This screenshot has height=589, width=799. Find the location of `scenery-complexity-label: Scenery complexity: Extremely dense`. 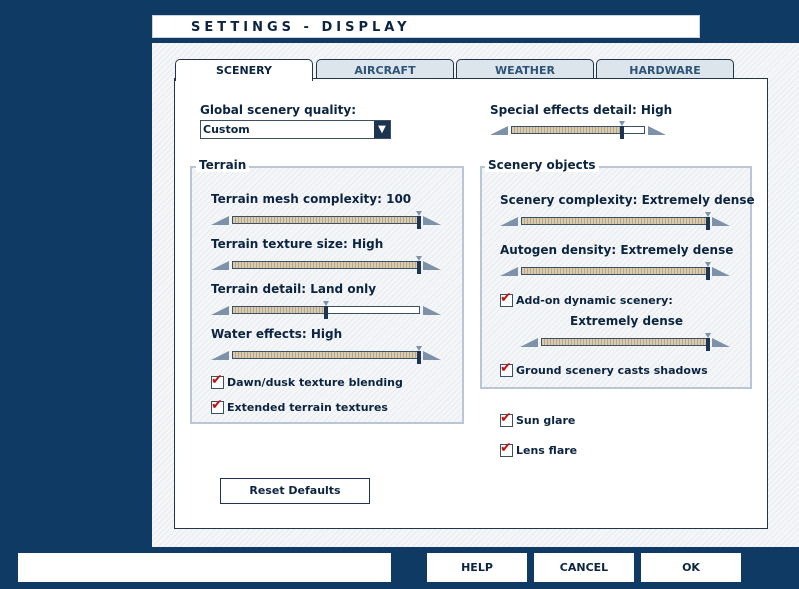

scenery-complexity-label: Scenery complexity: Extremely dense is located at coordinates (627, 200).